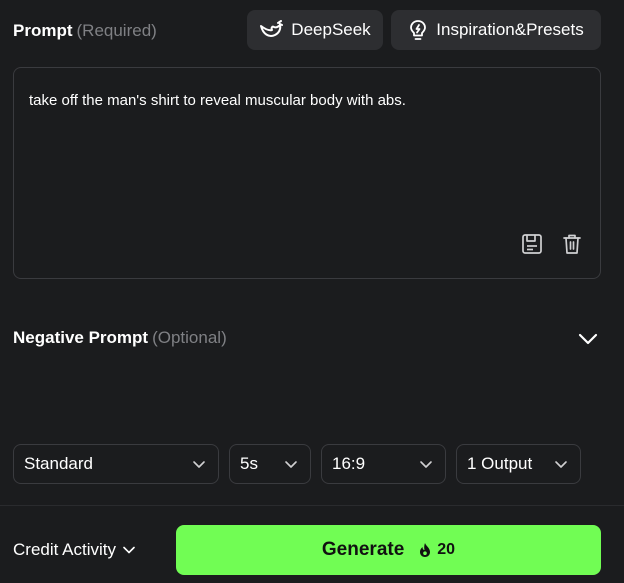 The height and width of the screenshot is (583, 624). What do you see at coordinates (312, 505) in the screenshot?
I see `footer-divider` at bounding box center [312, 505].